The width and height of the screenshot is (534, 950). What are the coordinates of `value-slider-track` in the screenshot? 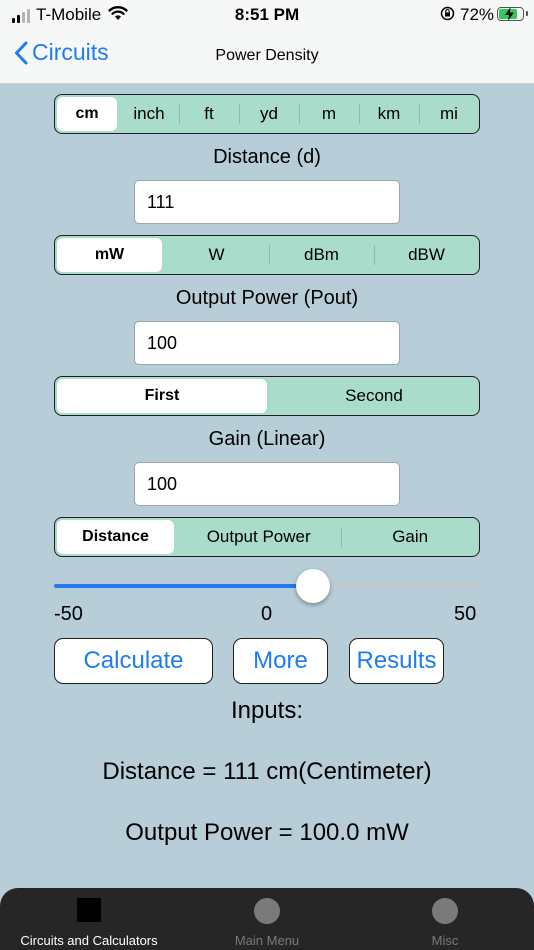 It's located at (267, 586).